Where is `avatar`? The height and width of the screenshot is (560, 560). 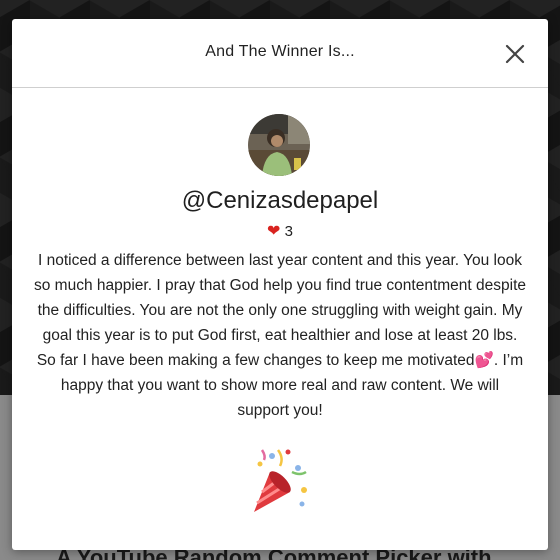
avatar is located at coordinates (279, 145).